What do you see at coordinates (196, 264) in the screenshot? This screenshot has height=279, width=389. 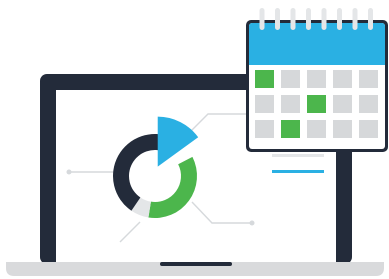 I see `laptop-base-notch` at bounding box center [196, 264].